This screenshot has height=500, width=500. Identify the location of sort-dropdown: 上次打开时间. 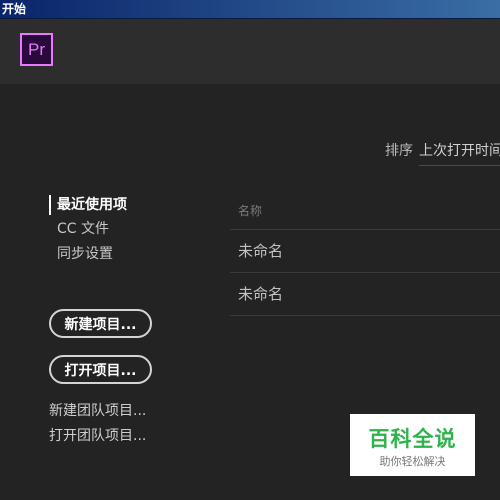
(459, 153).